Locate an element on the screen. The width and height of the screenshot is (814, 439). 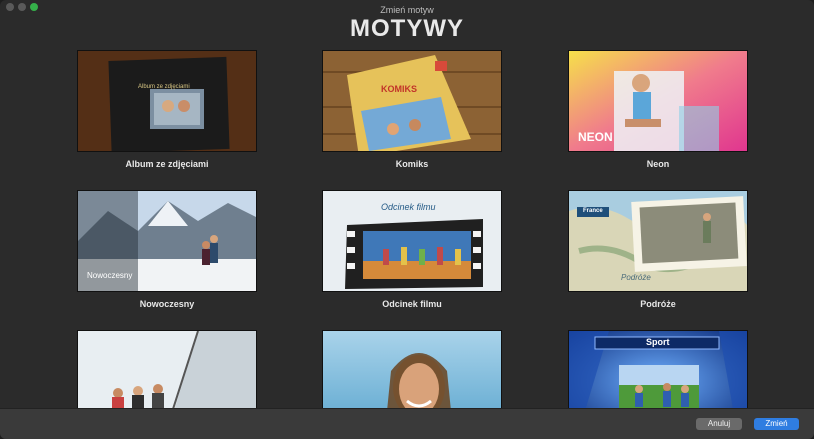
theme-tile-sport: Sport is located at coordinates (658, 369).